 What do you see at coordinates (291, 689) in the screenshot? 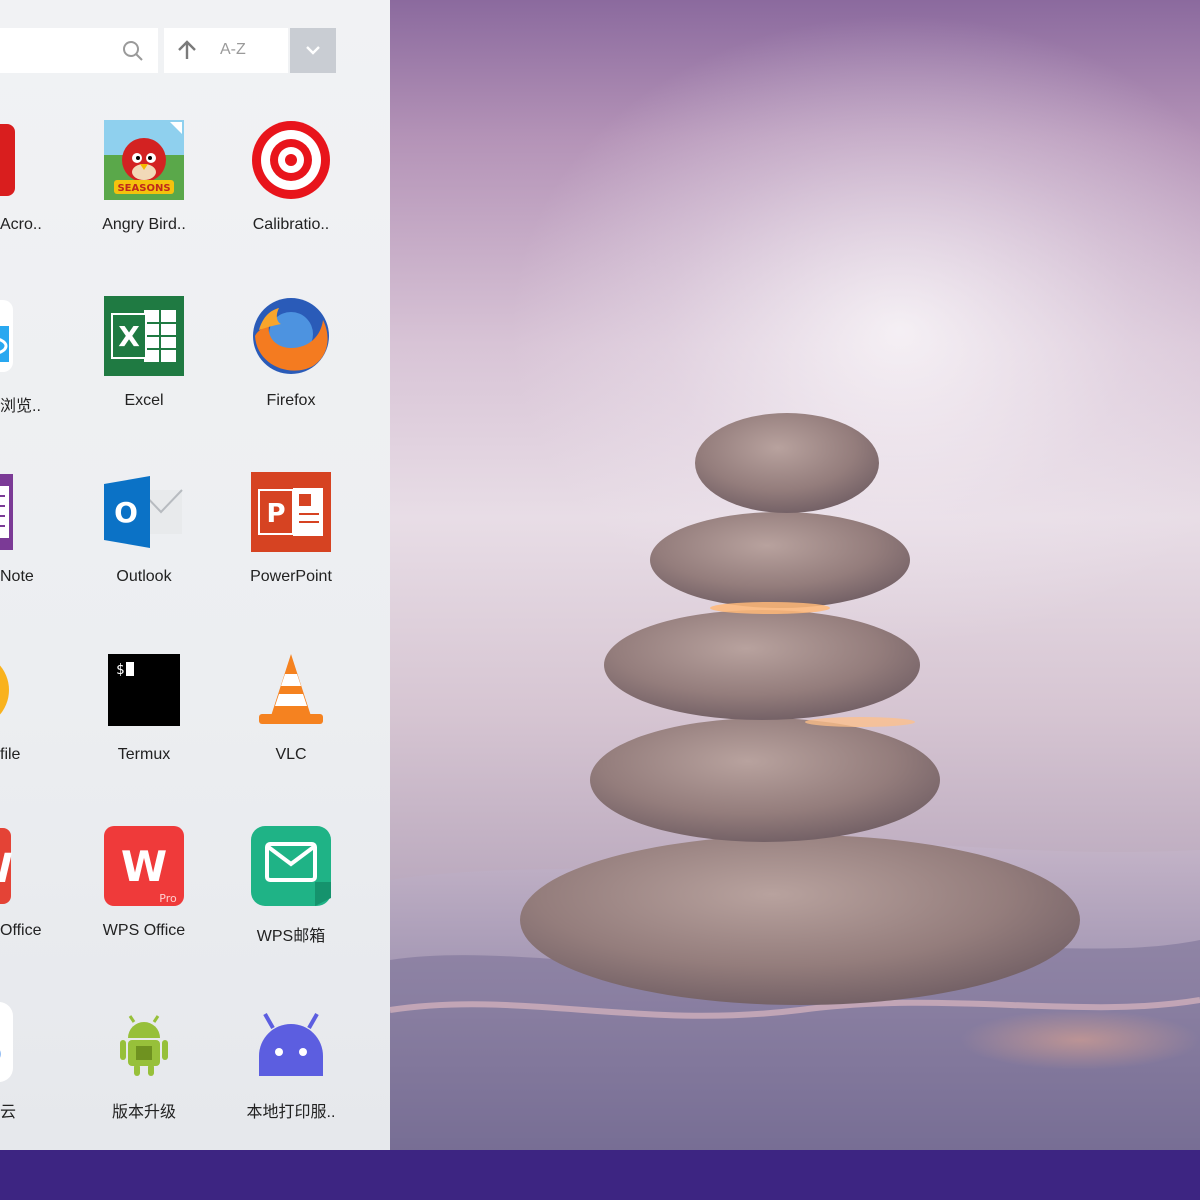
I see `vlc-cone-icon` at bounding box center [291, 689].